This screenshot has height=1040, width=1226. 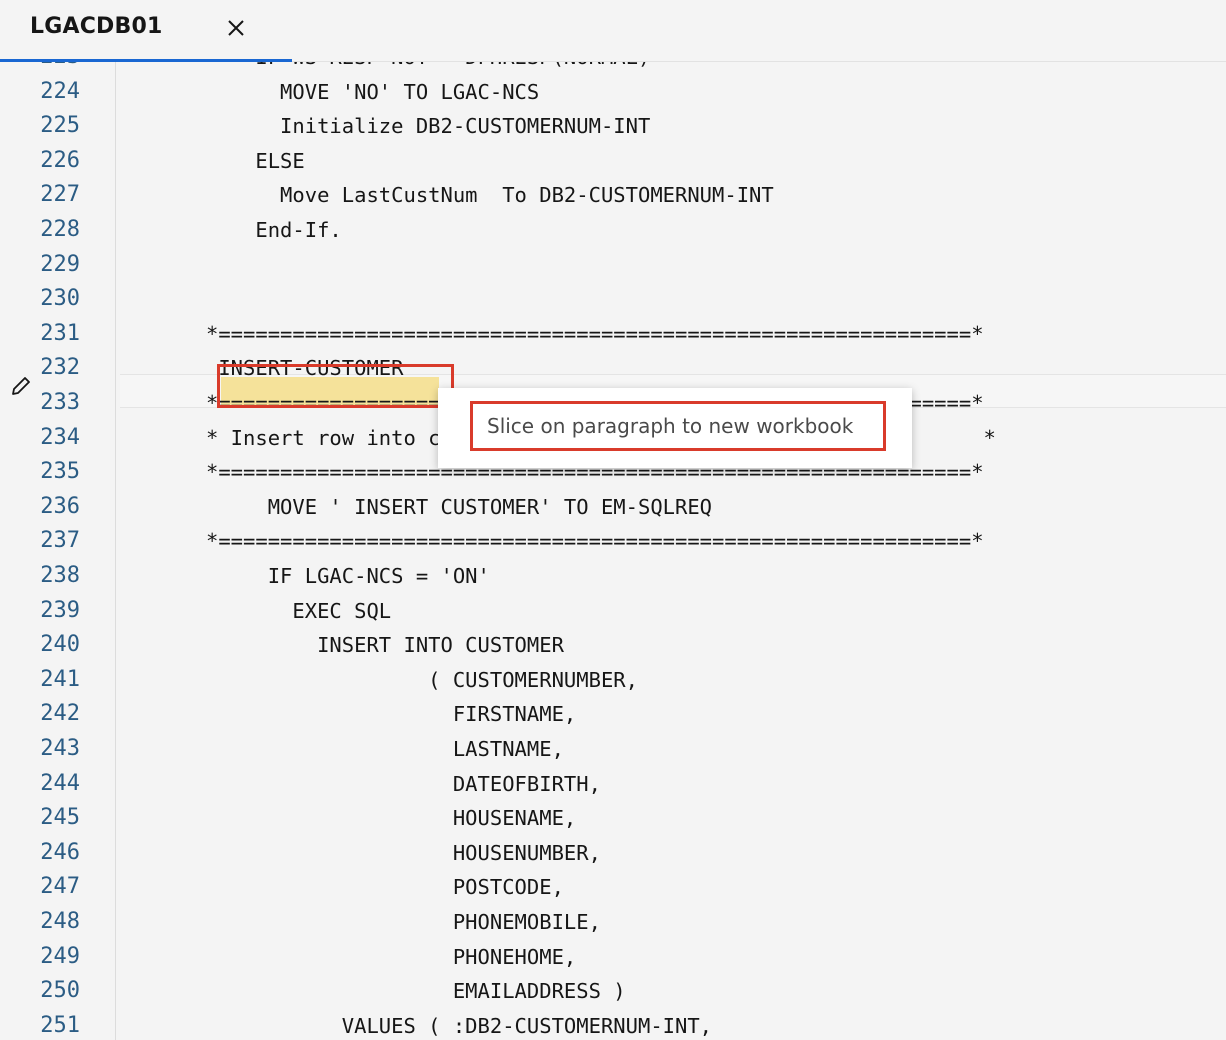 What do you see at coordinates (459, 1025) in the screenshot?
I see `code-text: VALUES ( :DB2-CUSTOMERNUM-INT,` at bounding box center [459, 1025].